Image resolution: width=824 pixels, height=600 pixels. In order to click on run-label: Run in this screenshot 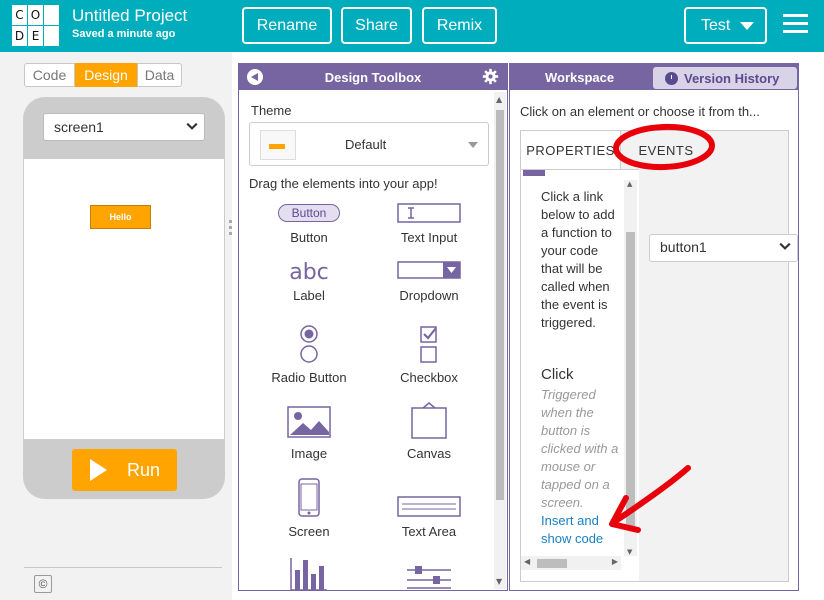, I will do `click(144, 469)`.